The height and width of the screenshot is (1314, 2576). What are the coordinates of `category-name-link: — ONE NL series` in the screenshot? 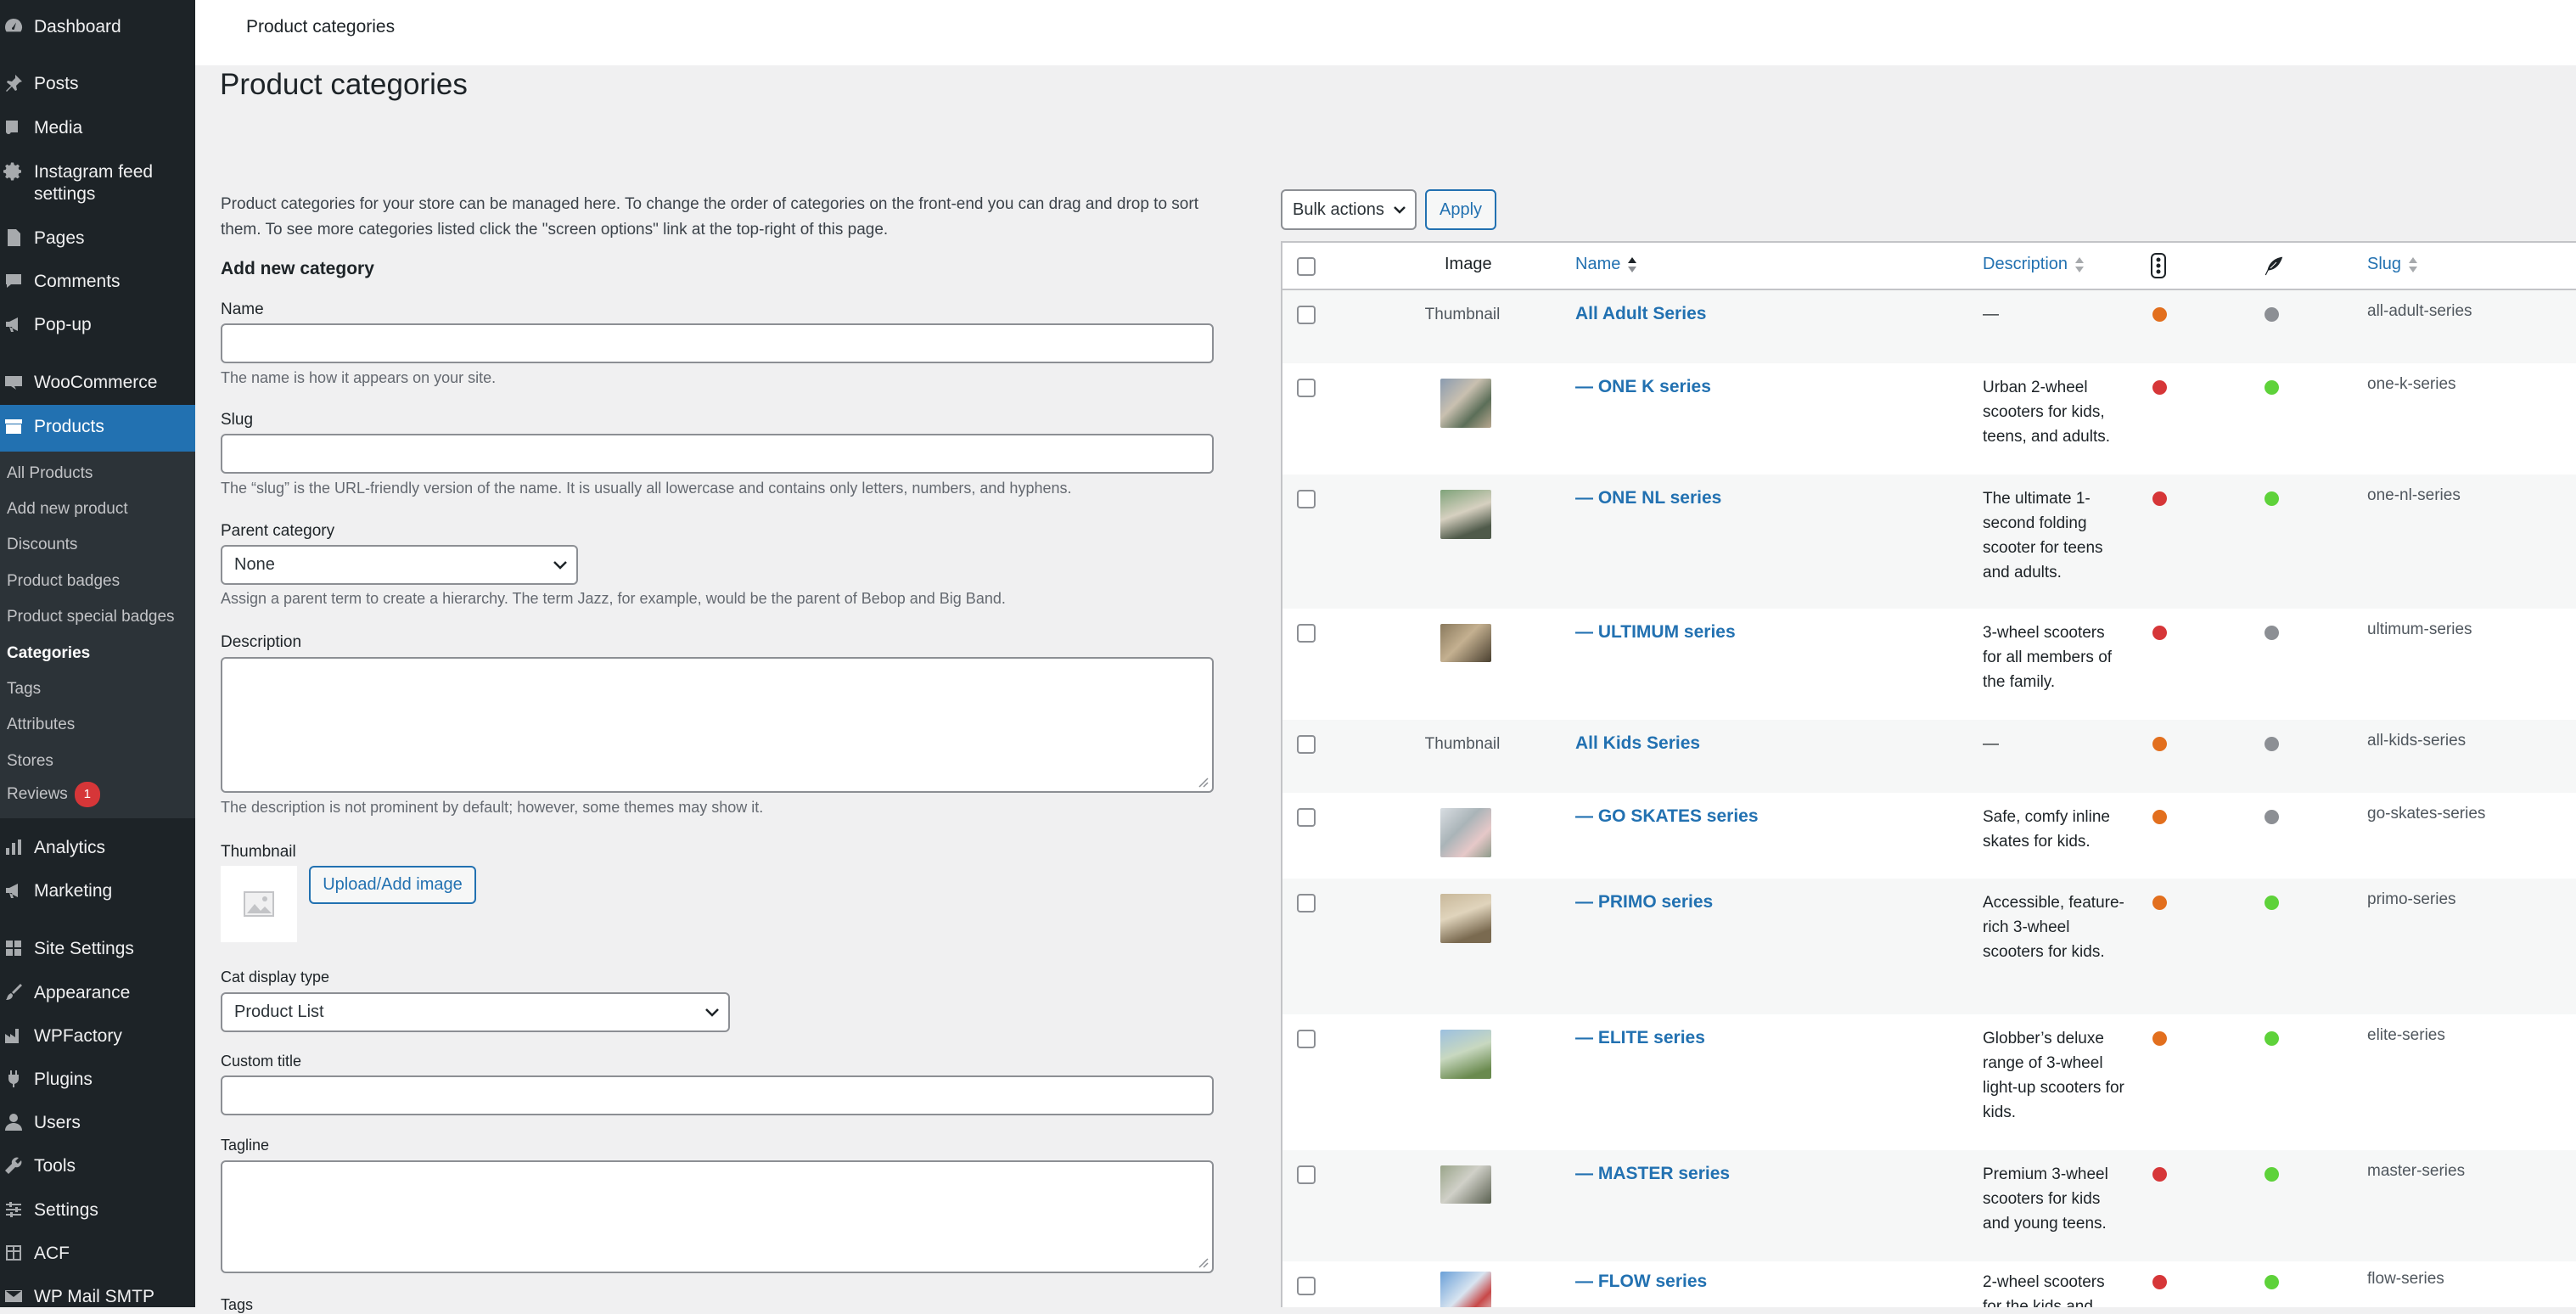 It's located at (1648, 498).